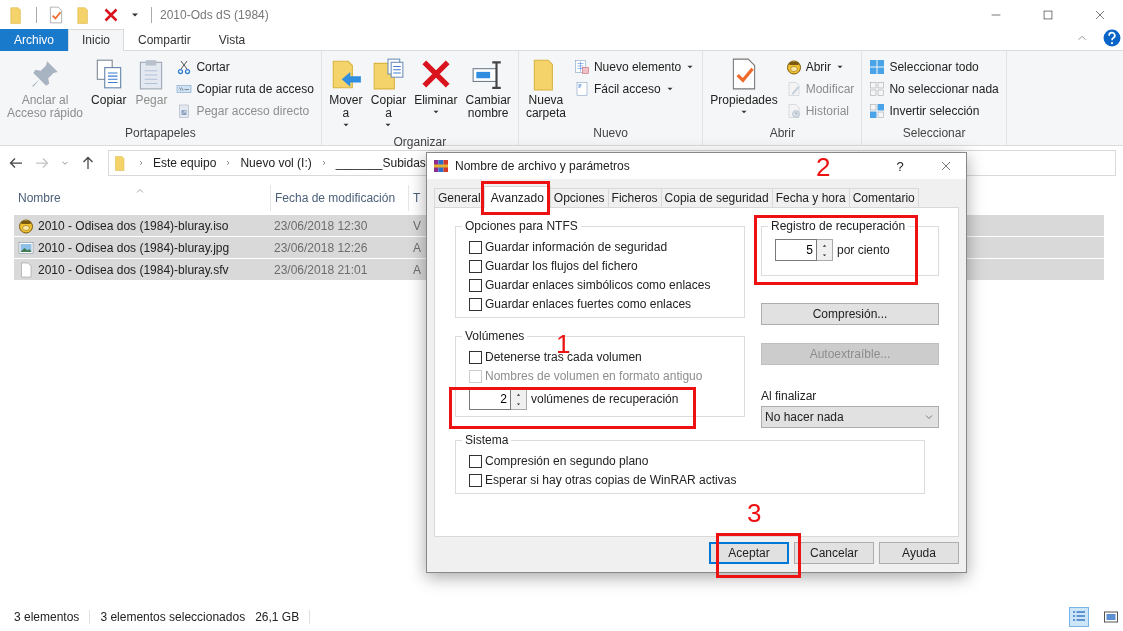 The height and width of the screenshot is (631, 1123). I want to click on group-label: Organizar, so click(420, 142).